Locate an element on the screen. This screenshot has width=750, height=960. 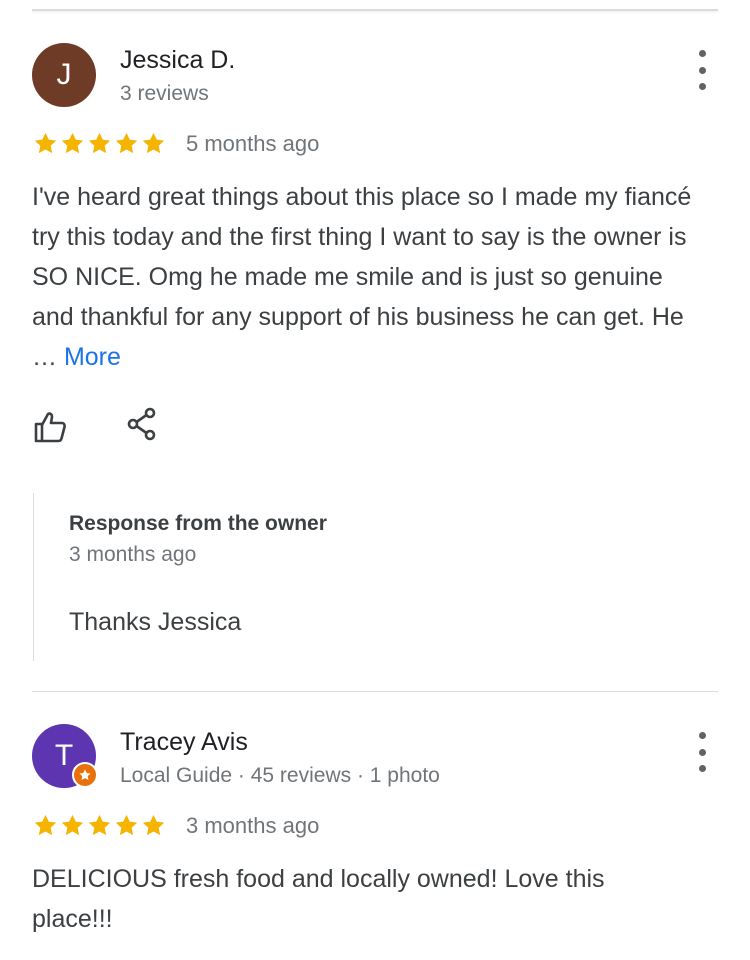
avatar: J is located at coordinates (64, 75).